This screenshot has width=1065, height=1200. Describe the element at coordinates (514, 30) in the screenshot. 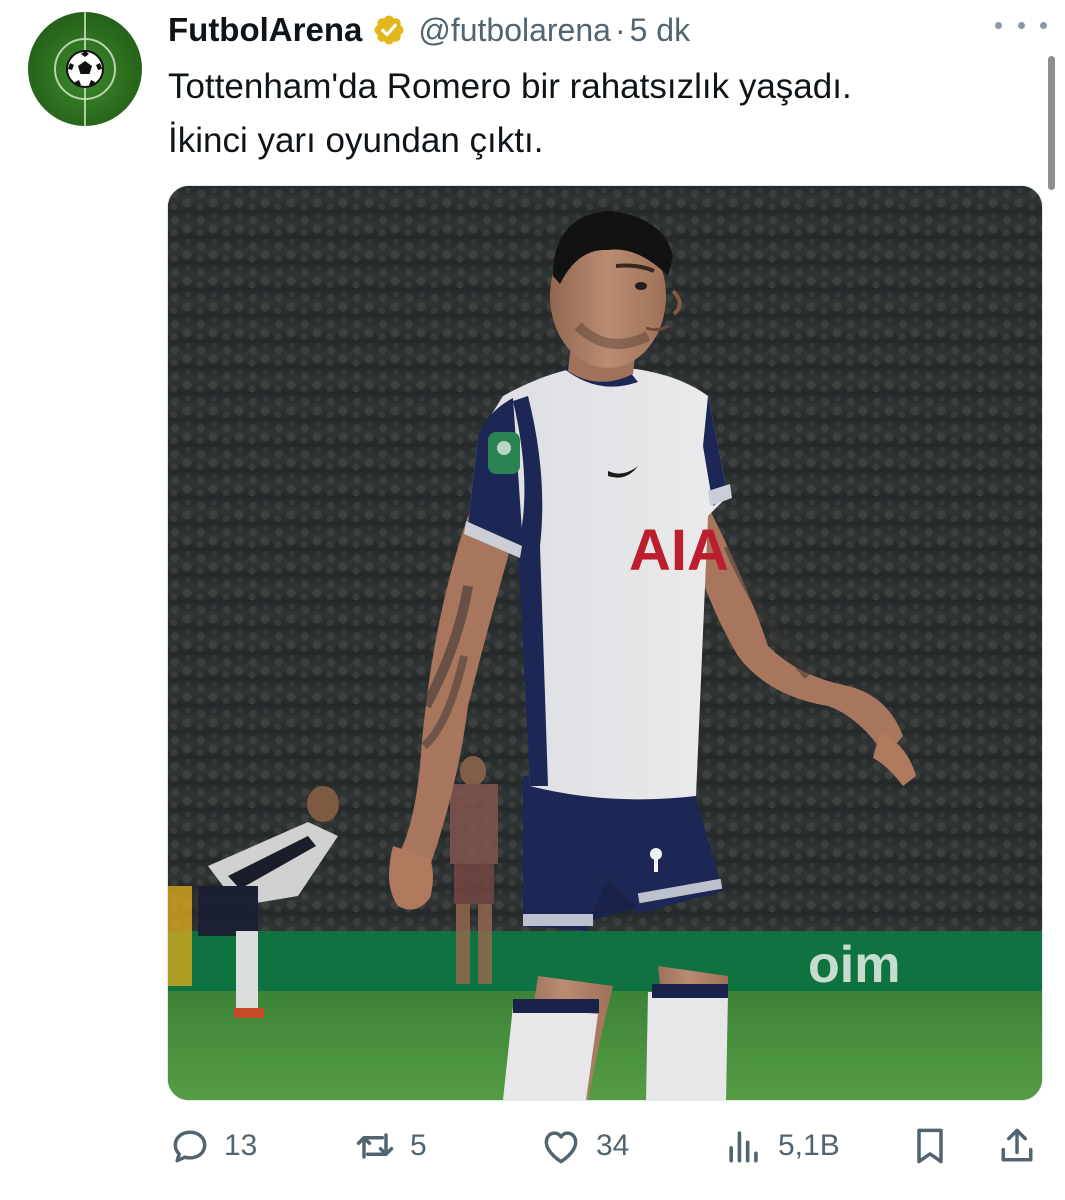

I see `author-handle: @futbolarena` at that location.